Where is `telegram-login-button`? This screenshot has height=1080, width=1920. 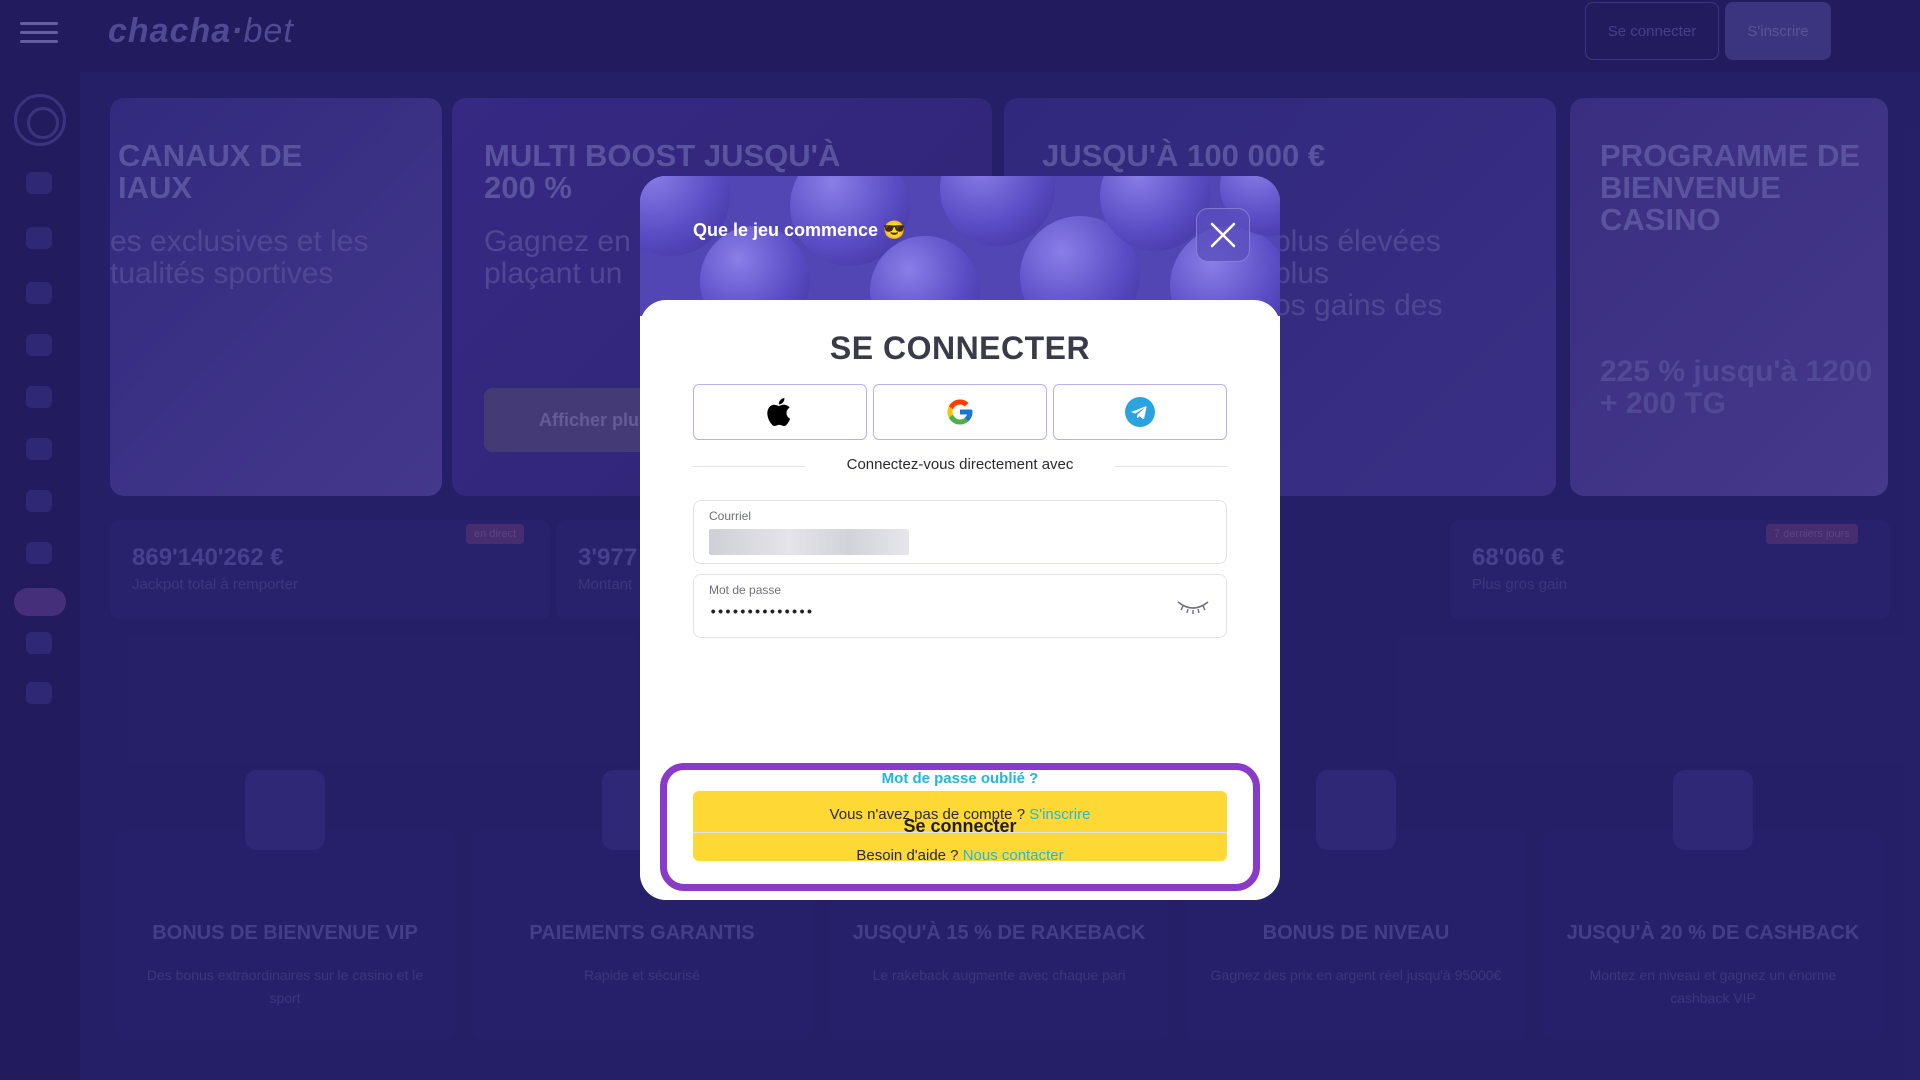
telegram-login-button is located at coordinates (1140, 412).